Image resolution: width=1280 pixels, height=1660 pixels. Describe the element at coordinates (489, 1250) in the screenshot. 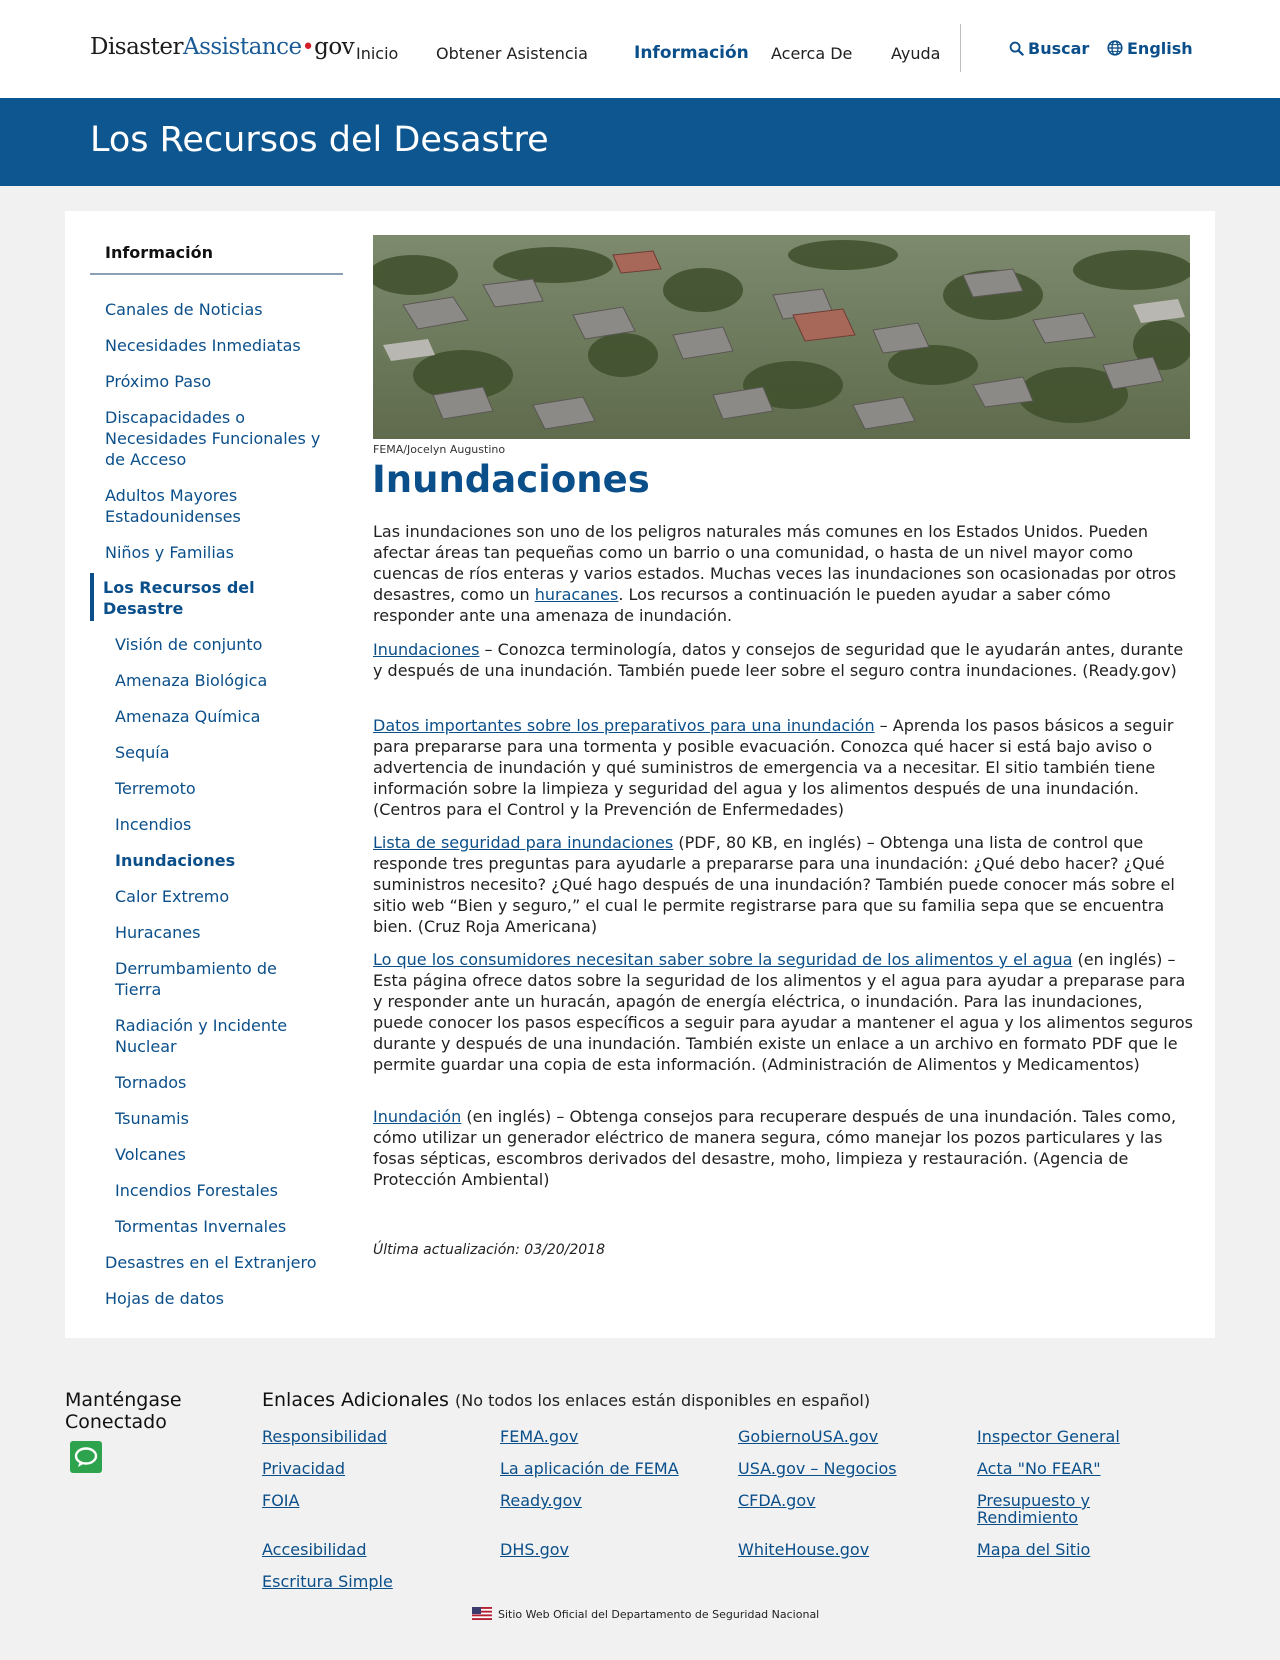

I see `last-updated: Última actualización: 03/20/2018` at that location.